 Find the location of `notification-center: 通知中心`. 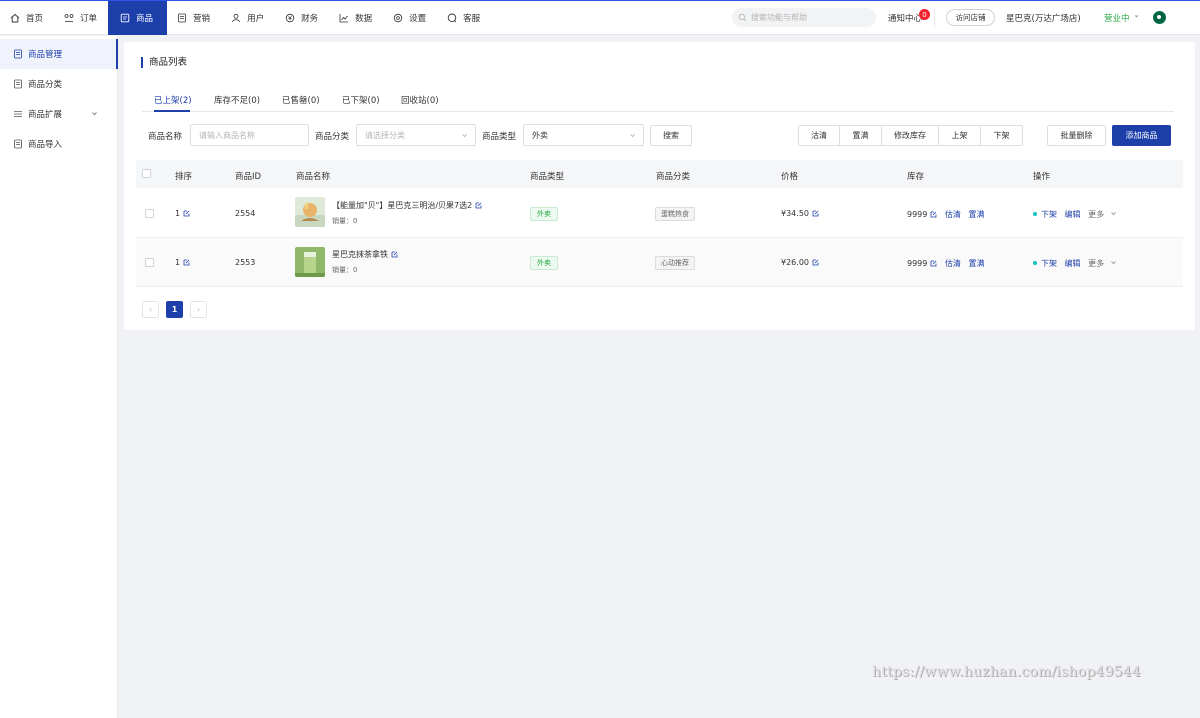

notification-center: 通知中心 is located at coordinates (905, 18).